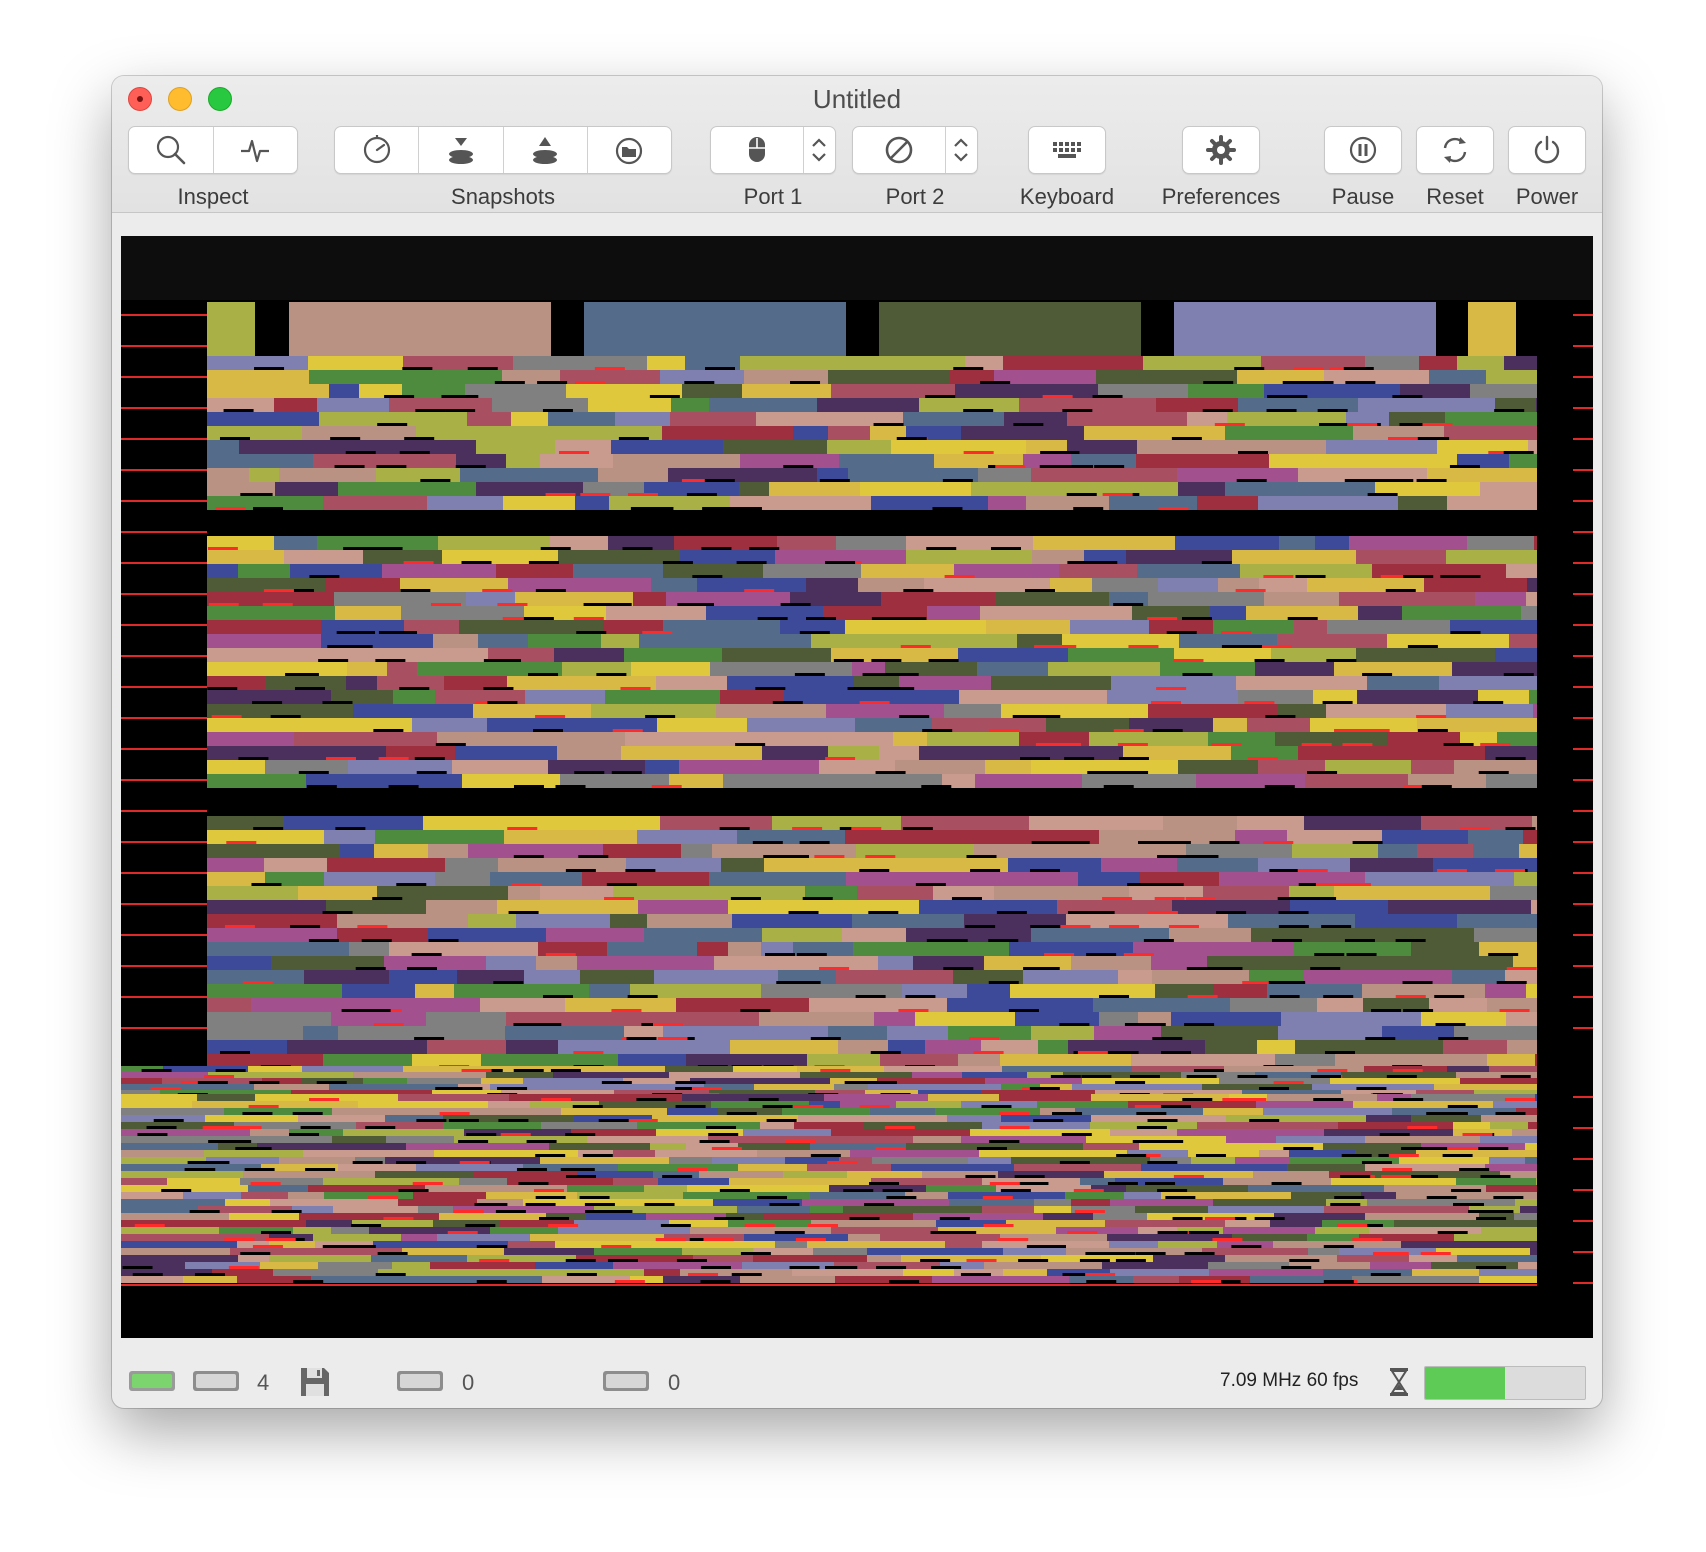 This screenshot has width=1706, height=1552. I want to click on reset-label: Reset, so click(1455, 196).